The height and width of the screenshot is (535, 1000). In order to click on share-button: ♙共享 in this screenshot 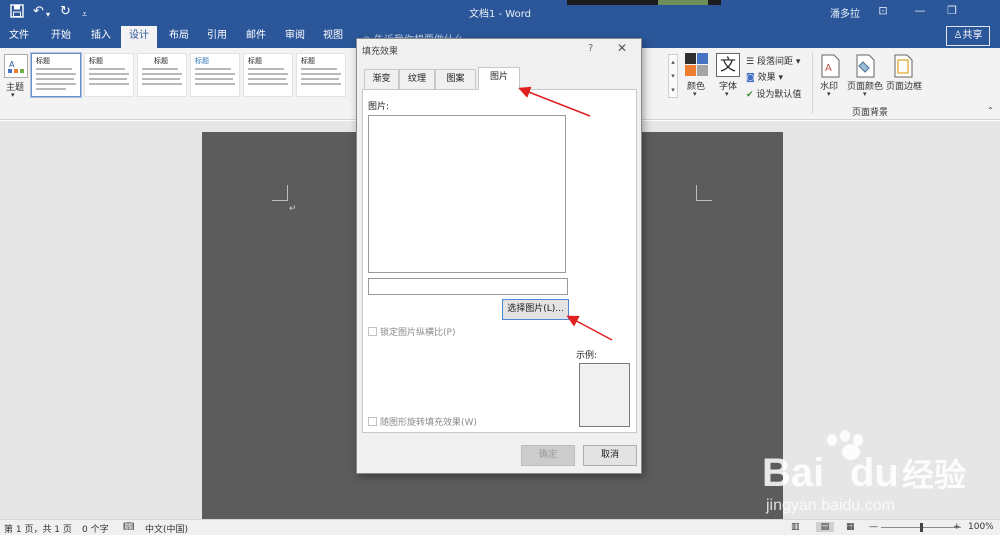, I will do `click(968, 36)`.